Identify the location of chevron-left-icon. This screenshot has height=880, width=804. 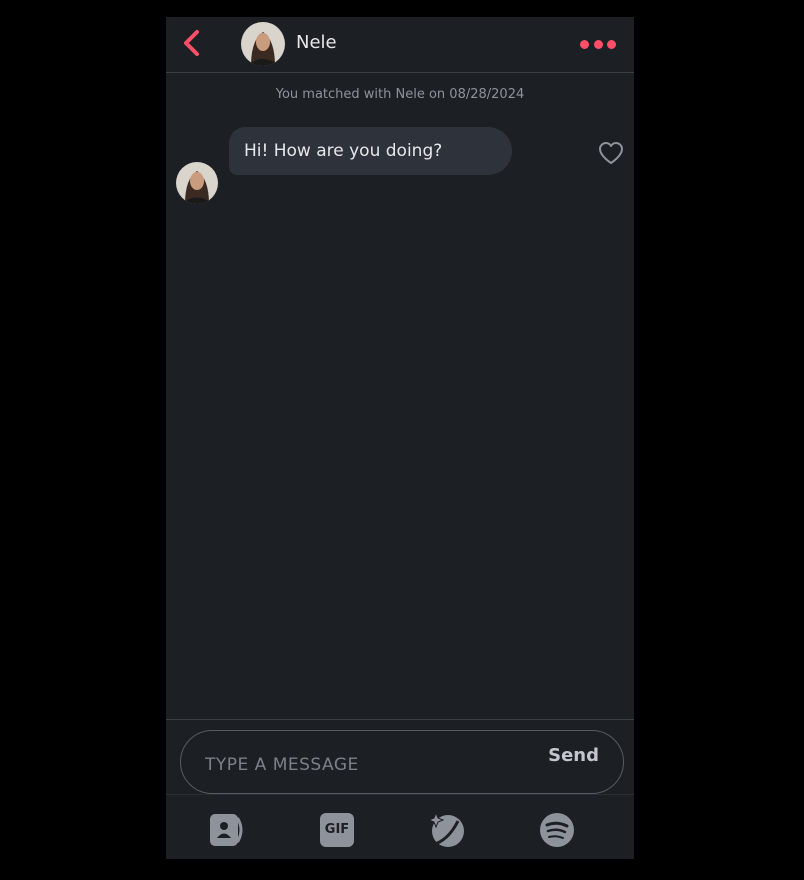
(191, 43).